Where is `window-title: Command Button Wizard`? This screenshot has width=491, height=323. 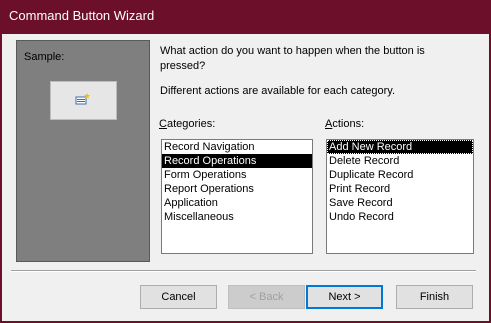 window-title: Command Button Wizard is located at coordinates (82, 15).